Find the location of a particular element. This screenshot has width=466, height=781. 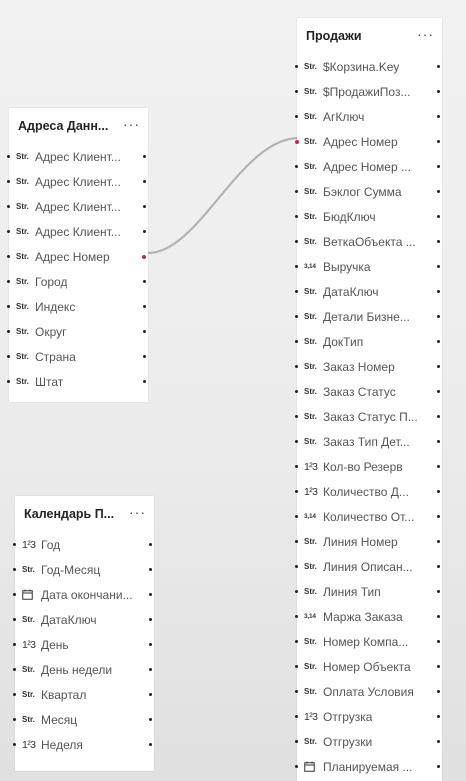

field-row: Str. ДокТип is located at coordinates (368, 341).